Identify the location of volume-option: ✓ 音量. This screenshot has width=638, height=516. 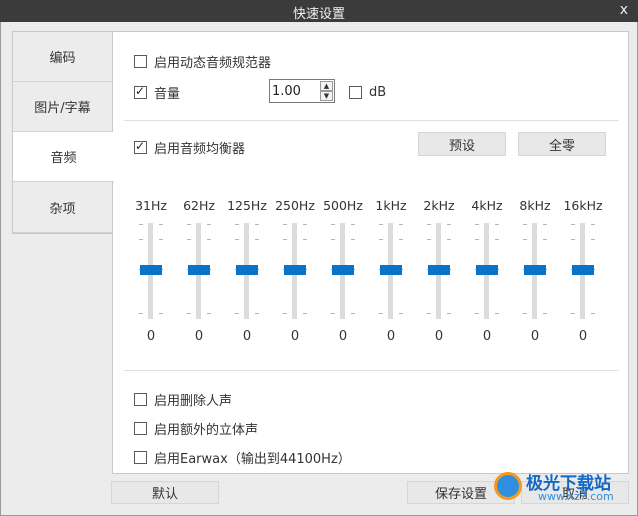
(157, 92).